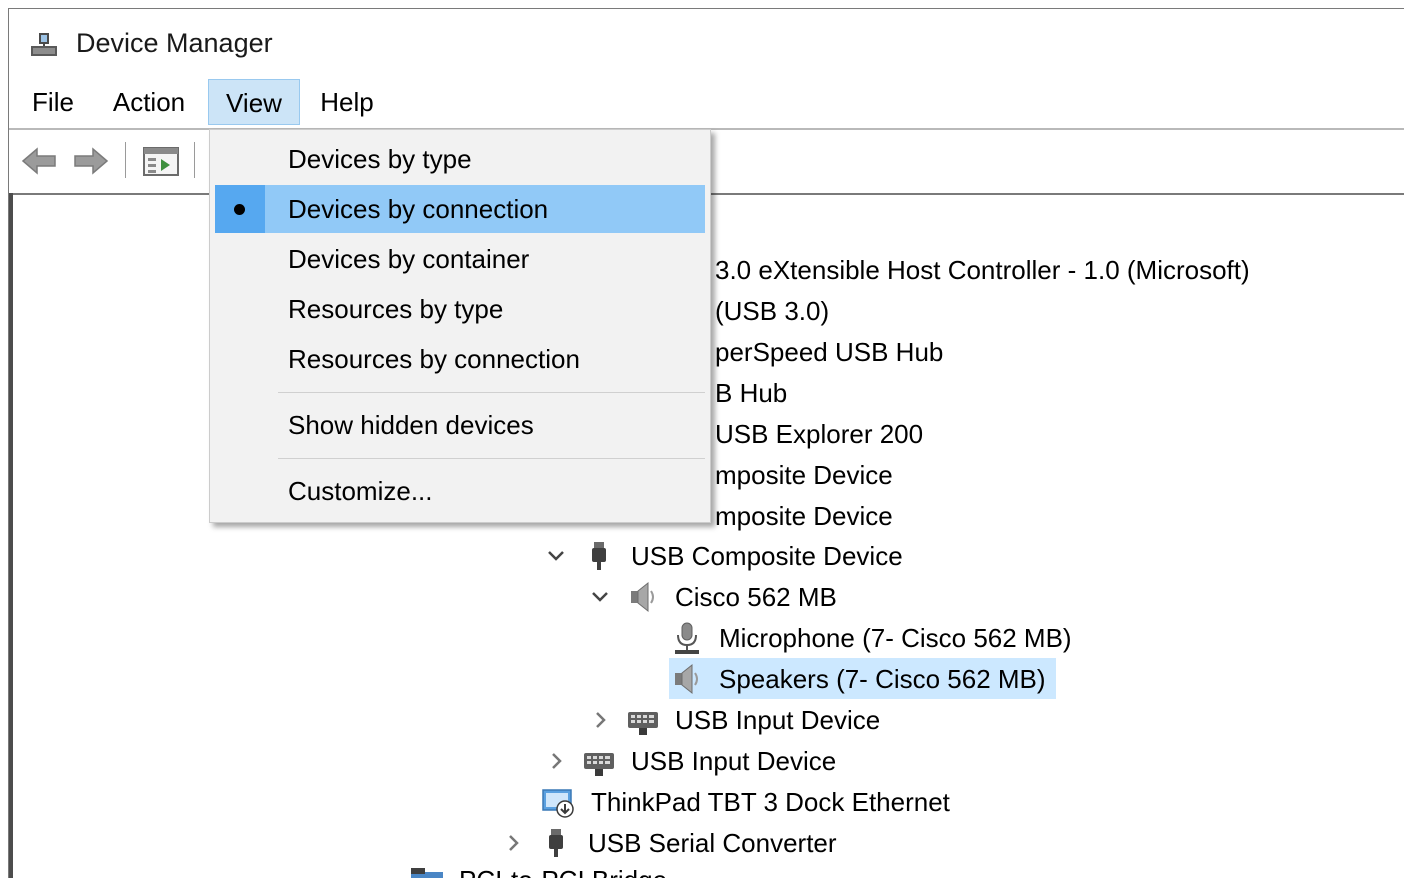  I want to click on tree-row-usb-serial-converter: USB Serial Converter, so click(672, 842).